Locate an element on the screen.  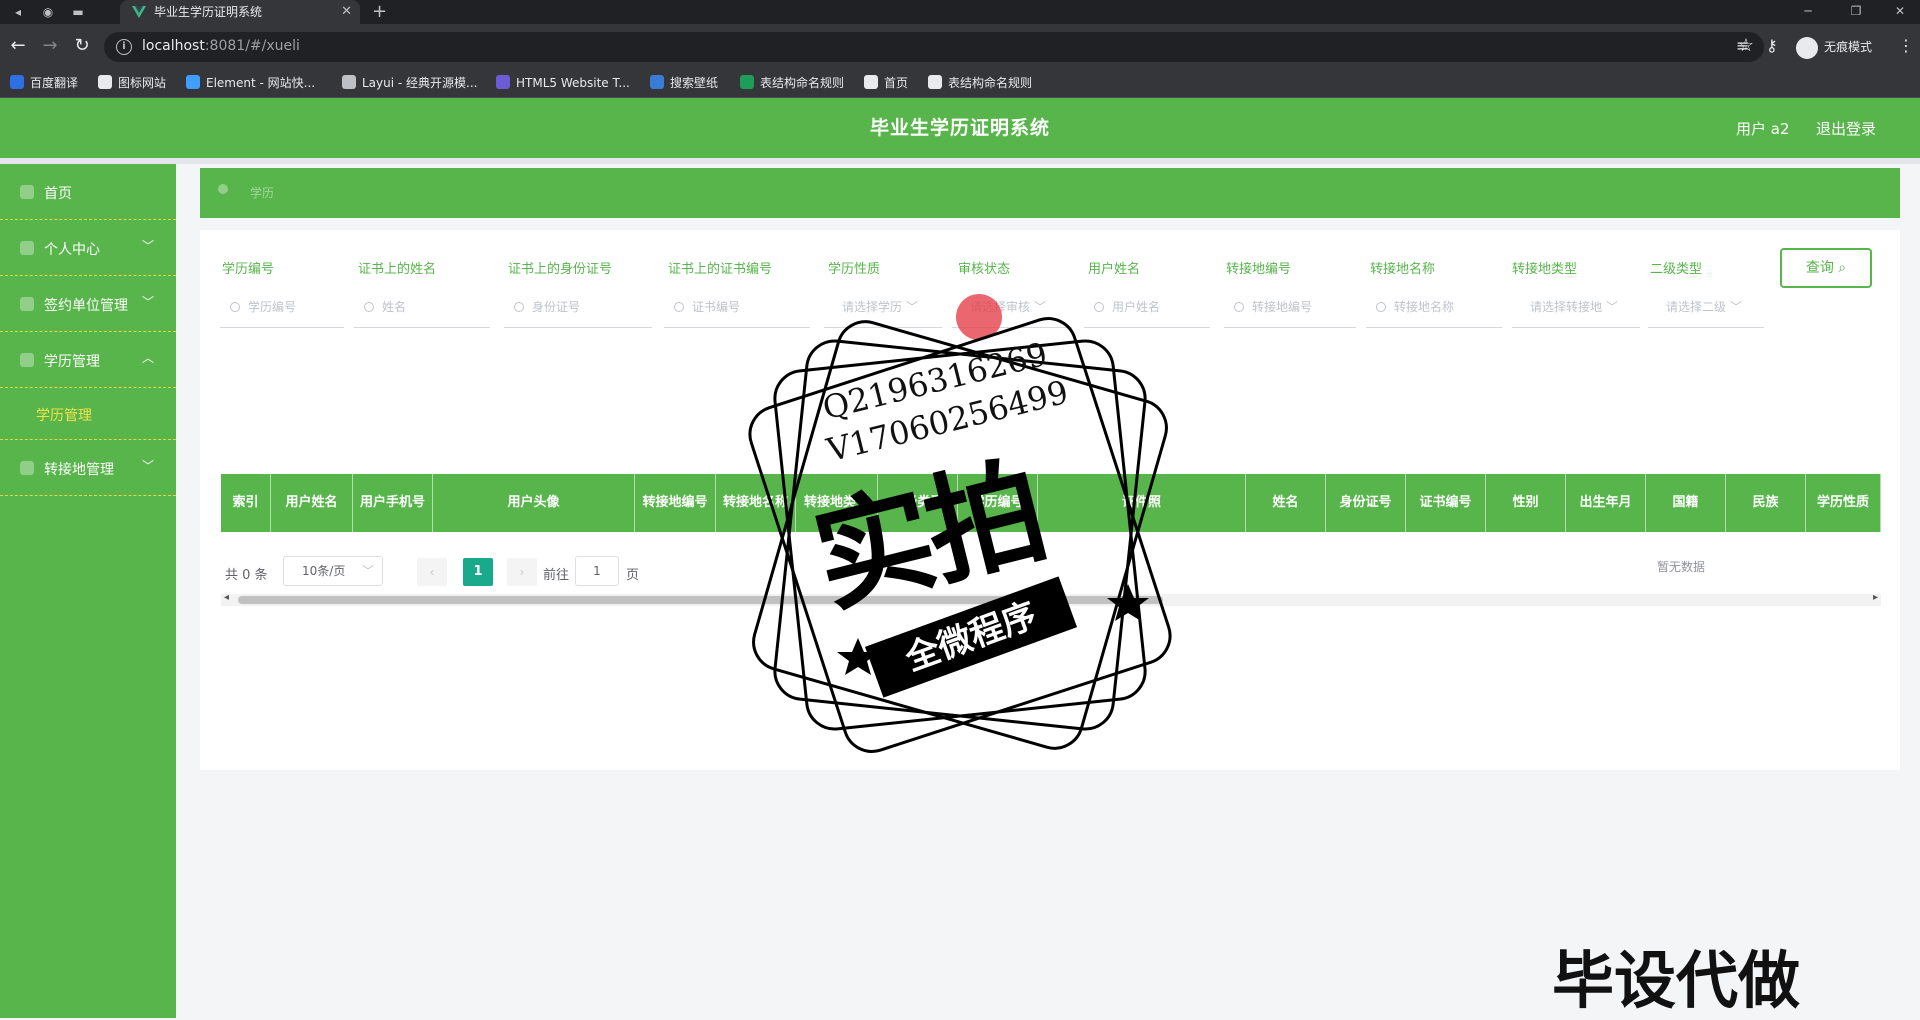
filter-placeholder: 学历编号 is located at coordinates (272, 307).